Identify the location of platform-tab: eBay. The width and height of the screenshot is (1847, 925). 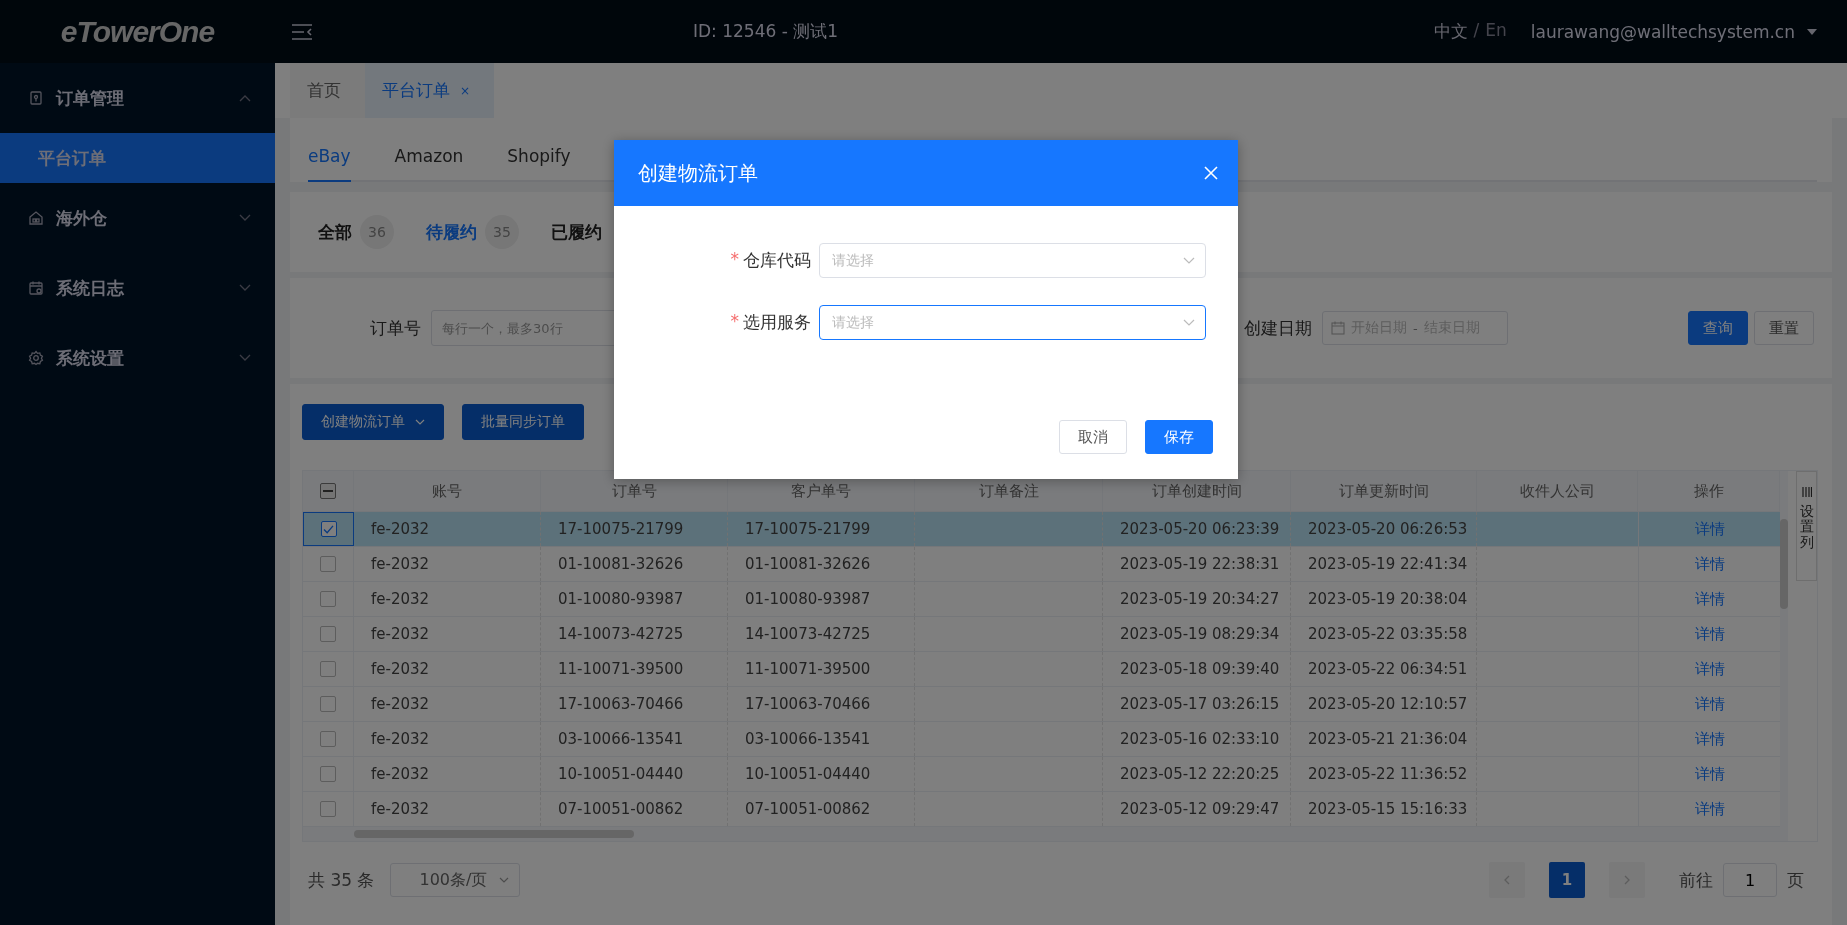
(329, 164).